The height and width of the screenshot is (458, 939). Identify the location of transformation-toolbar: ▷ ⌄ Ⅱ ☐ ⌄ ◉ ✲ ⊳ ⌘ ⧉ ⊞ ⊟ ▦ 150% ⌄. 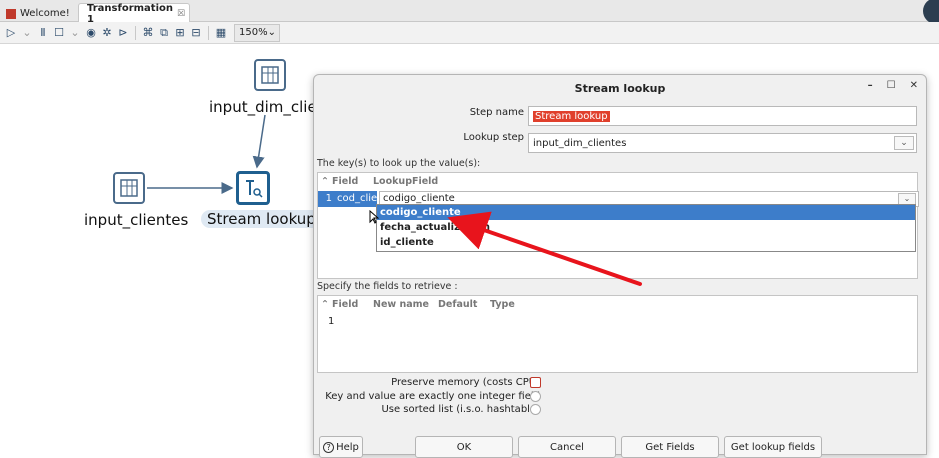
(469, 33).